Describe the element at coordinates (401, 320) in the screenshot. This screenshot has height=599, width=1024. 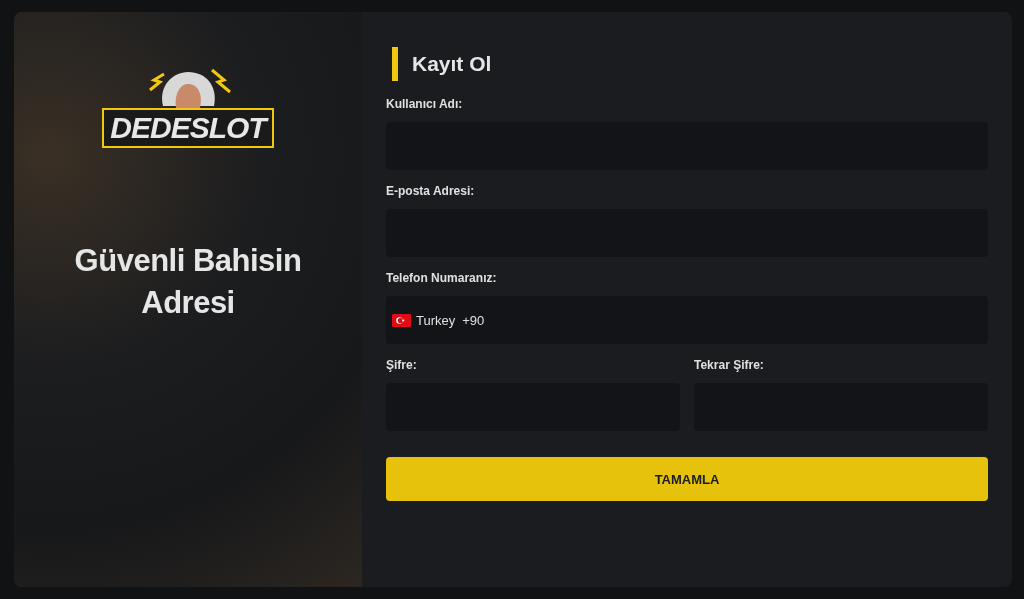
I see `flag-icon` at that location.